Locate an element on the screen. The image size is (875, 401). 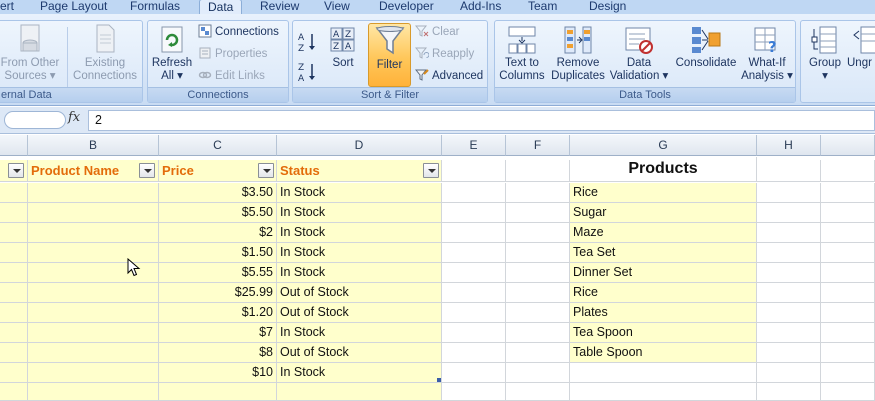
products-title: Products is located at coordinates (663, 169).